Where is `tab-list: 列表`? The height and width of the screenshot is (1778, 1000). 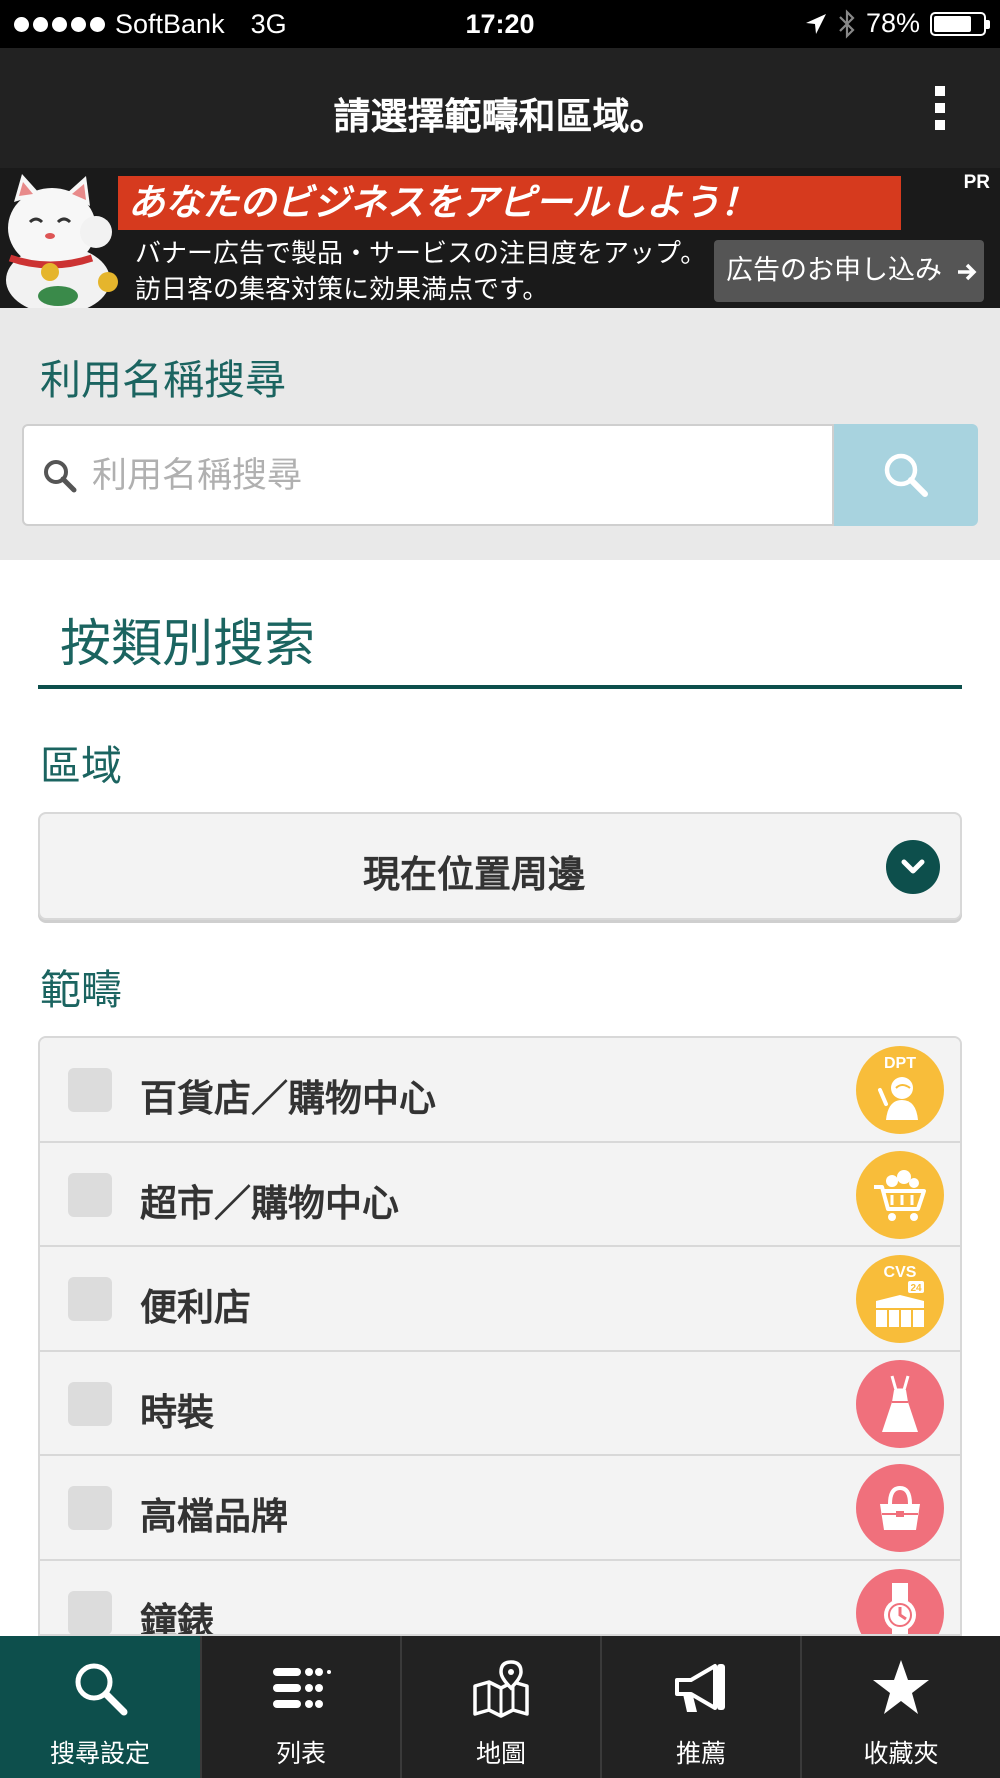
tab-list: 列表 is located at coordinates (300, 1707).